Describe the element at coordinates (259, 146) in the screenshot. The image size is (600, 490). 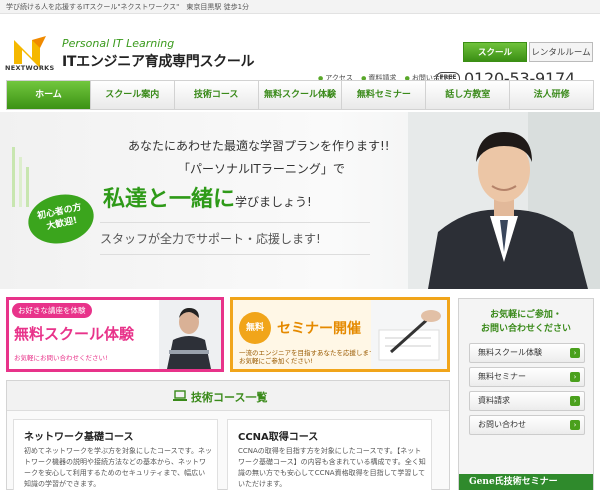
I see `hero-line-1: あなたにあわせた最適な学習プランを作ります!!` at that location.